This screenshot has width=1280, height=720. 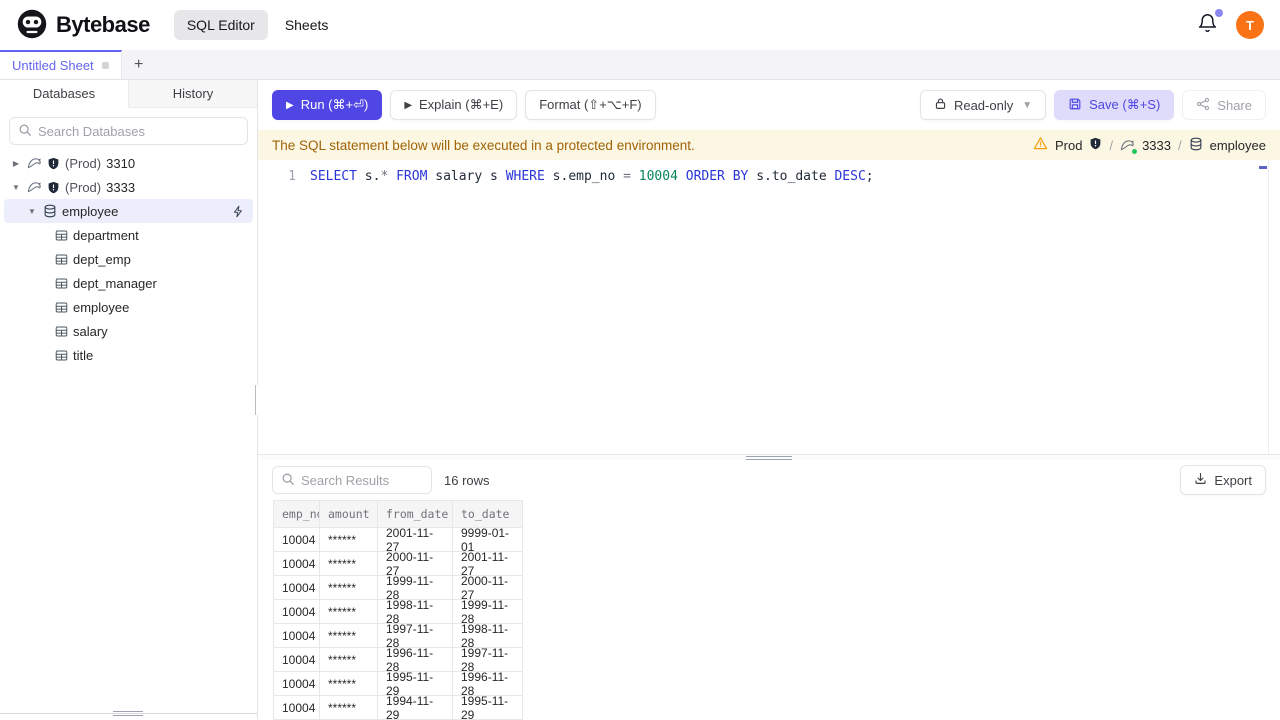 I want to click on readonly-mode-button: Read-only ▼, so click(x=983, y=105).